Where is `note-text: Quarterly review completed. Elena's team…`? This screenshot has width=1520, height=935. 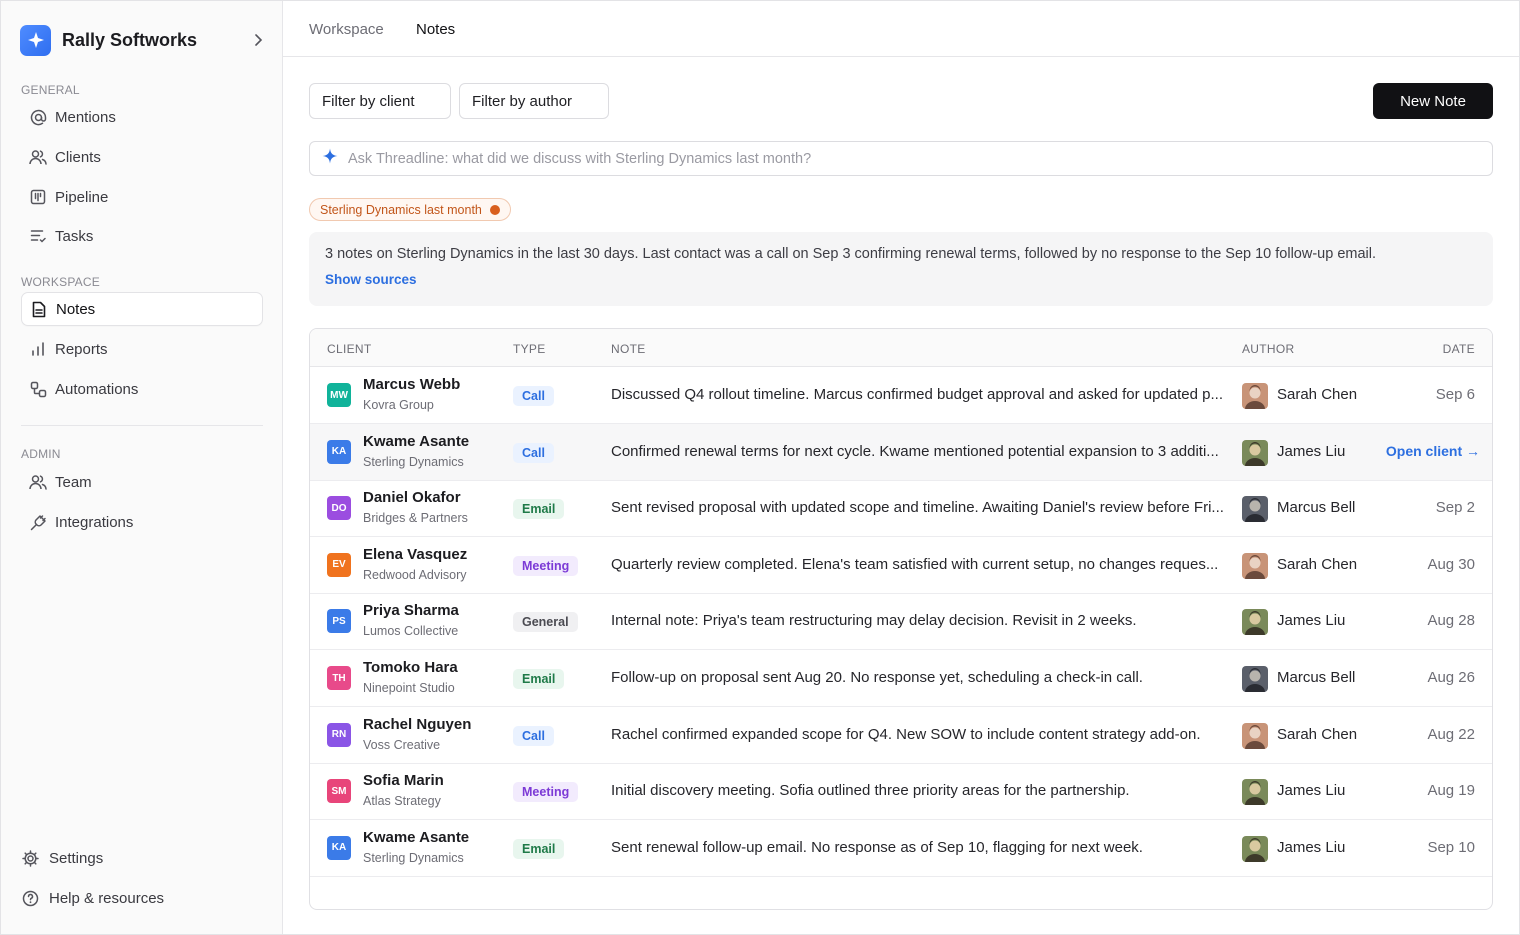
note-text: Quarterly review completed. Elena's team… is located at coordinates (921, 564).